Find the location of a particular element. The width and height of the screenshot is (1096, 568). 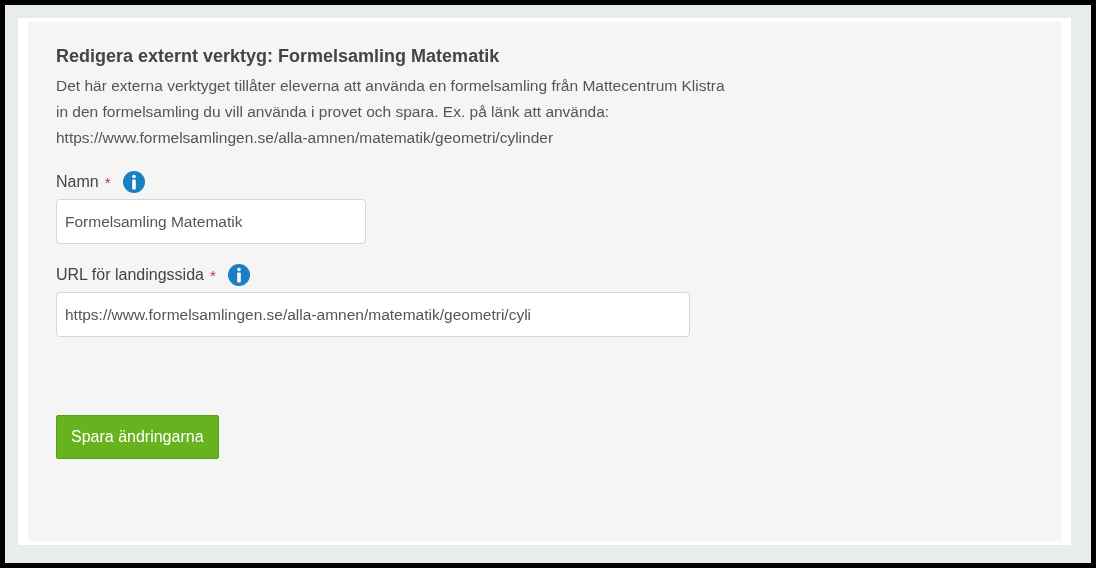

field-label: URL för landingssida is located at coordinates (130, 275).